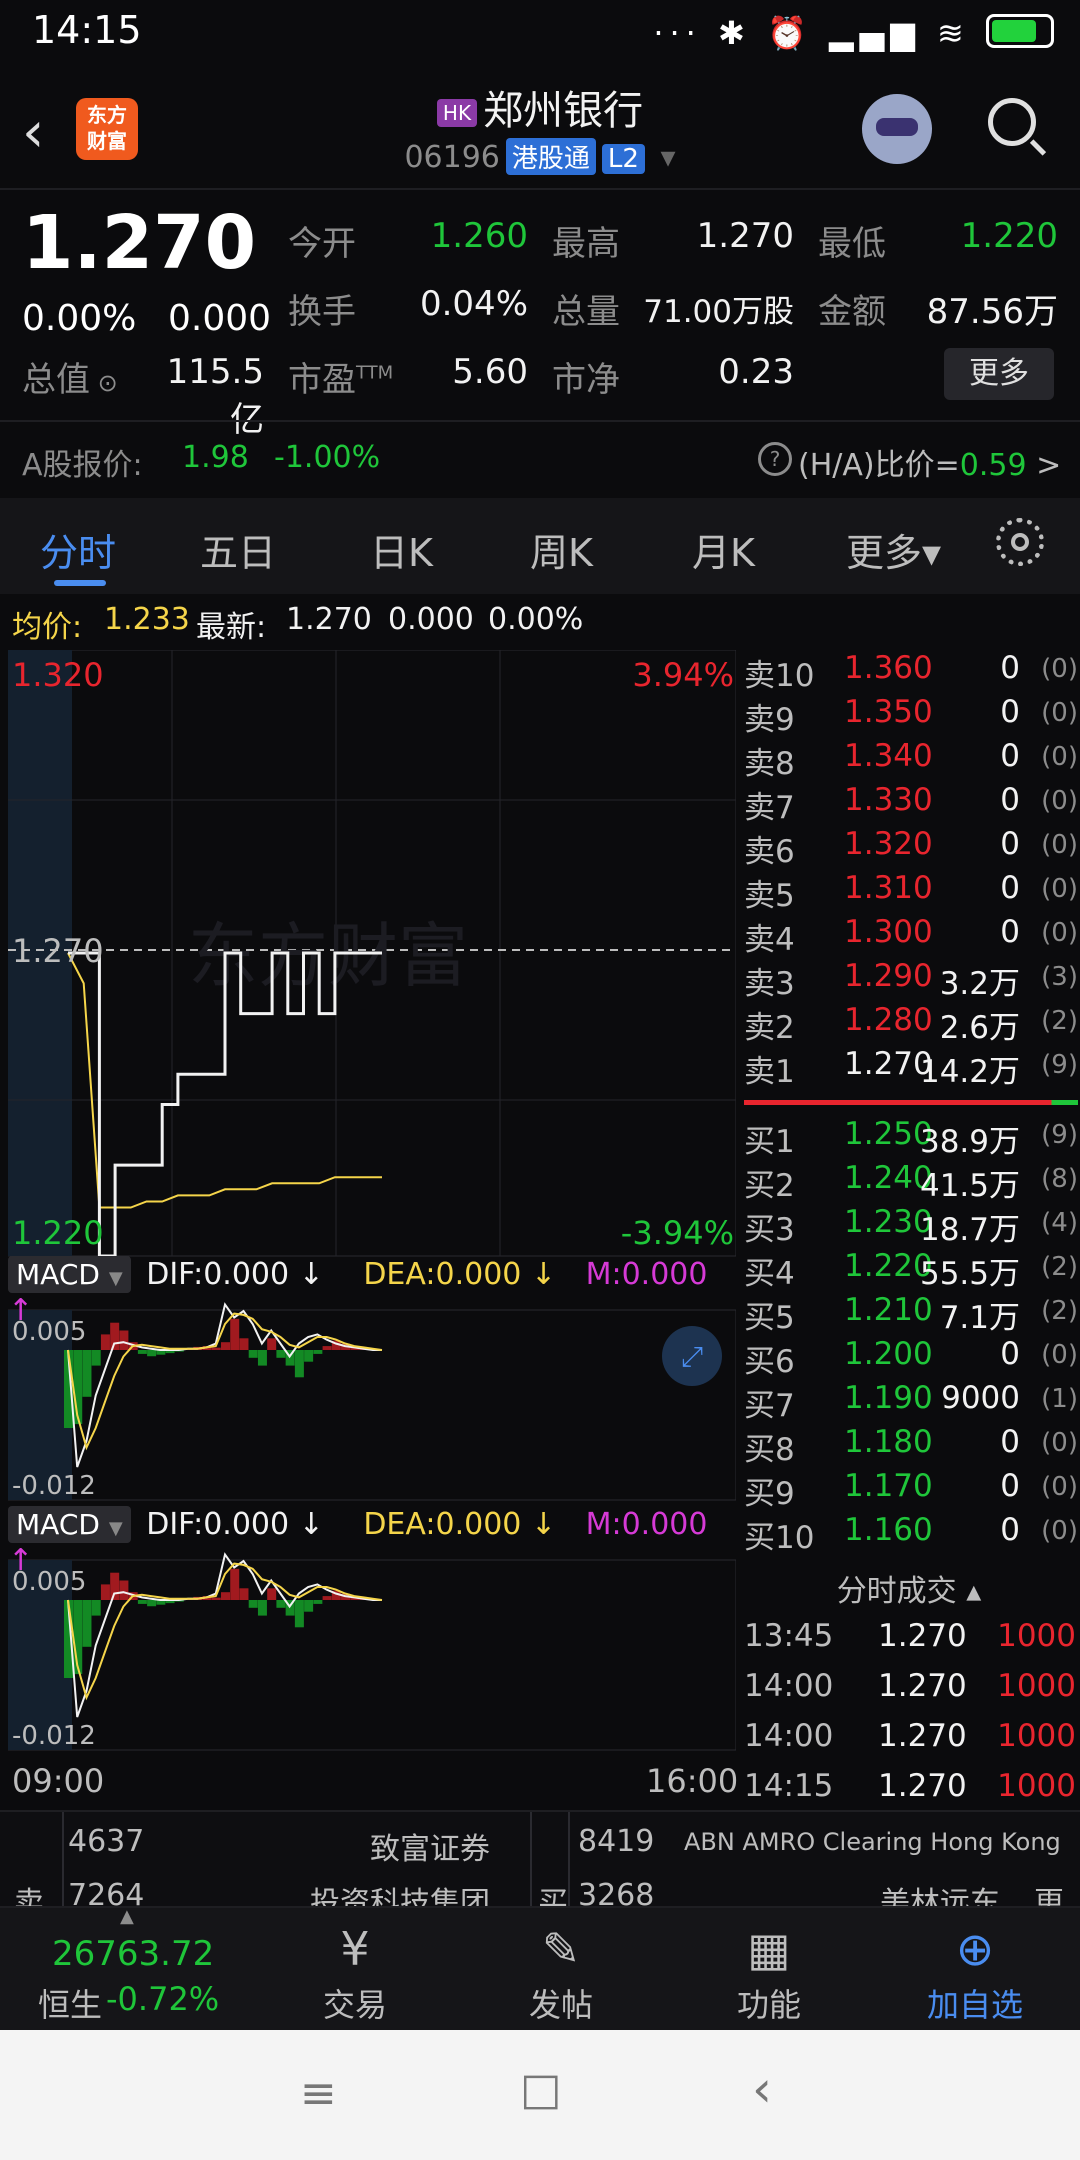 This screenshot has height=2160, width=1080. Describe the element at coordinates (909, 1182) in the screenshot. I see `bid-row: 买2 1.240 41.5万 (8)` at that location.